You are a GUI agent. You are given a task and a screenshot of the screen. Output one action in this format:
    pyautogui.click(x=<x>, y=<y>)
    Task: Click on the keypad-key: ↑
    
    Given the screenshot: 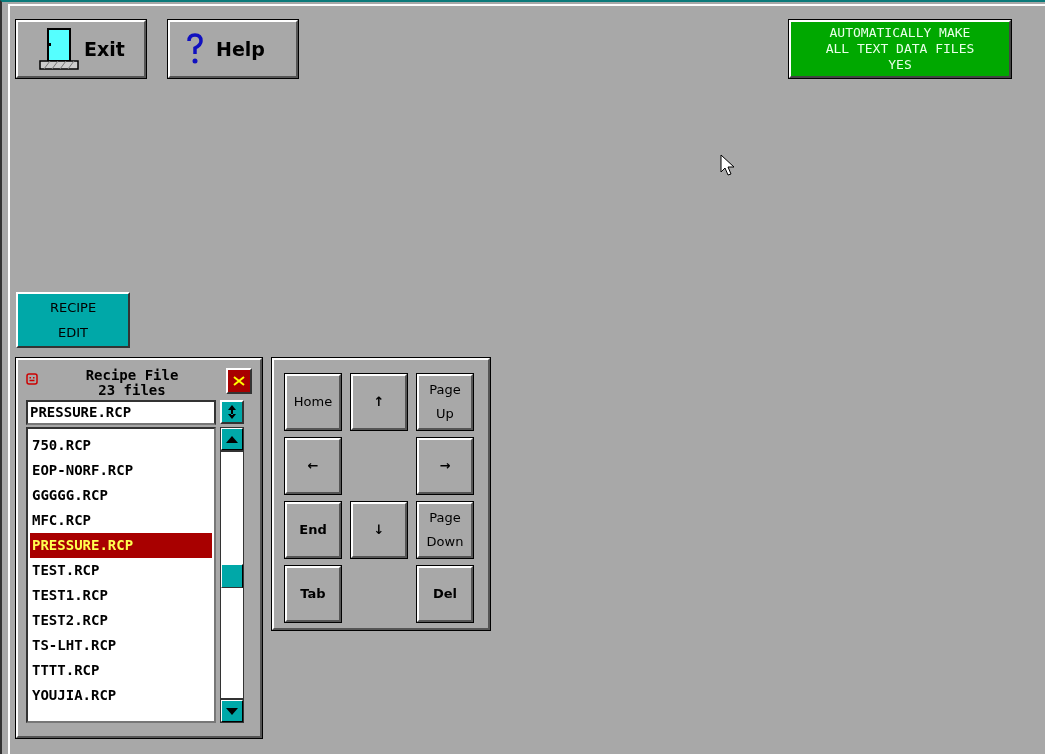 What is the action you would take?
    pyautogui.click(x=379, y=402)
    